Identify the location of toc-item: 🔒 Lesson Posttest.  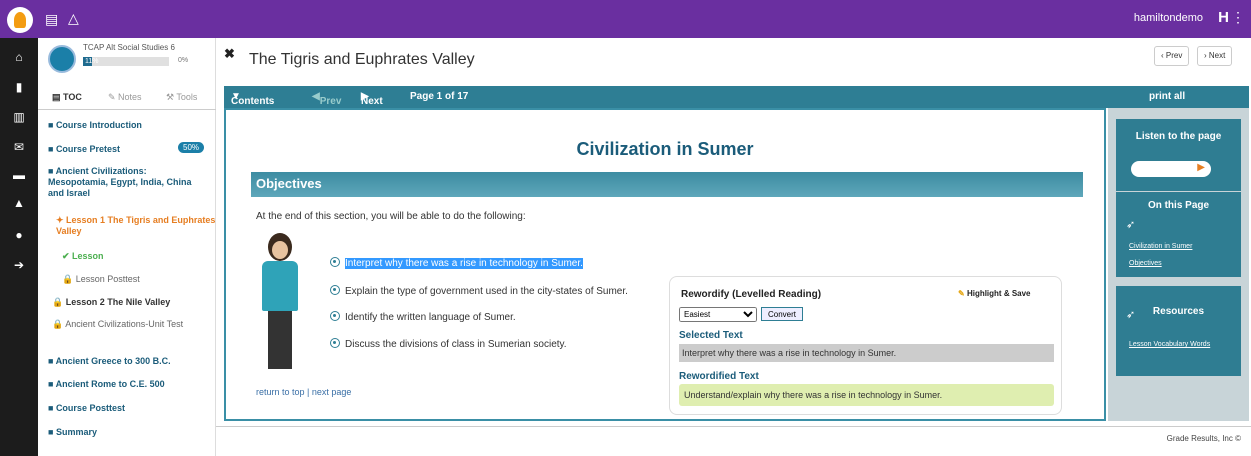
(142, 279).